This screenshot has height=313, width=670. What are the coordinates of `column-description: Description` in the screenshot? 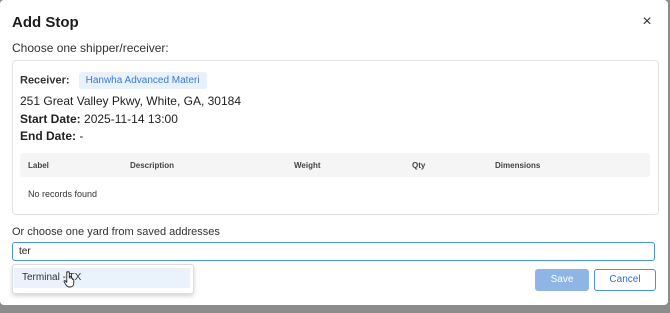 It's located at (152, 165).